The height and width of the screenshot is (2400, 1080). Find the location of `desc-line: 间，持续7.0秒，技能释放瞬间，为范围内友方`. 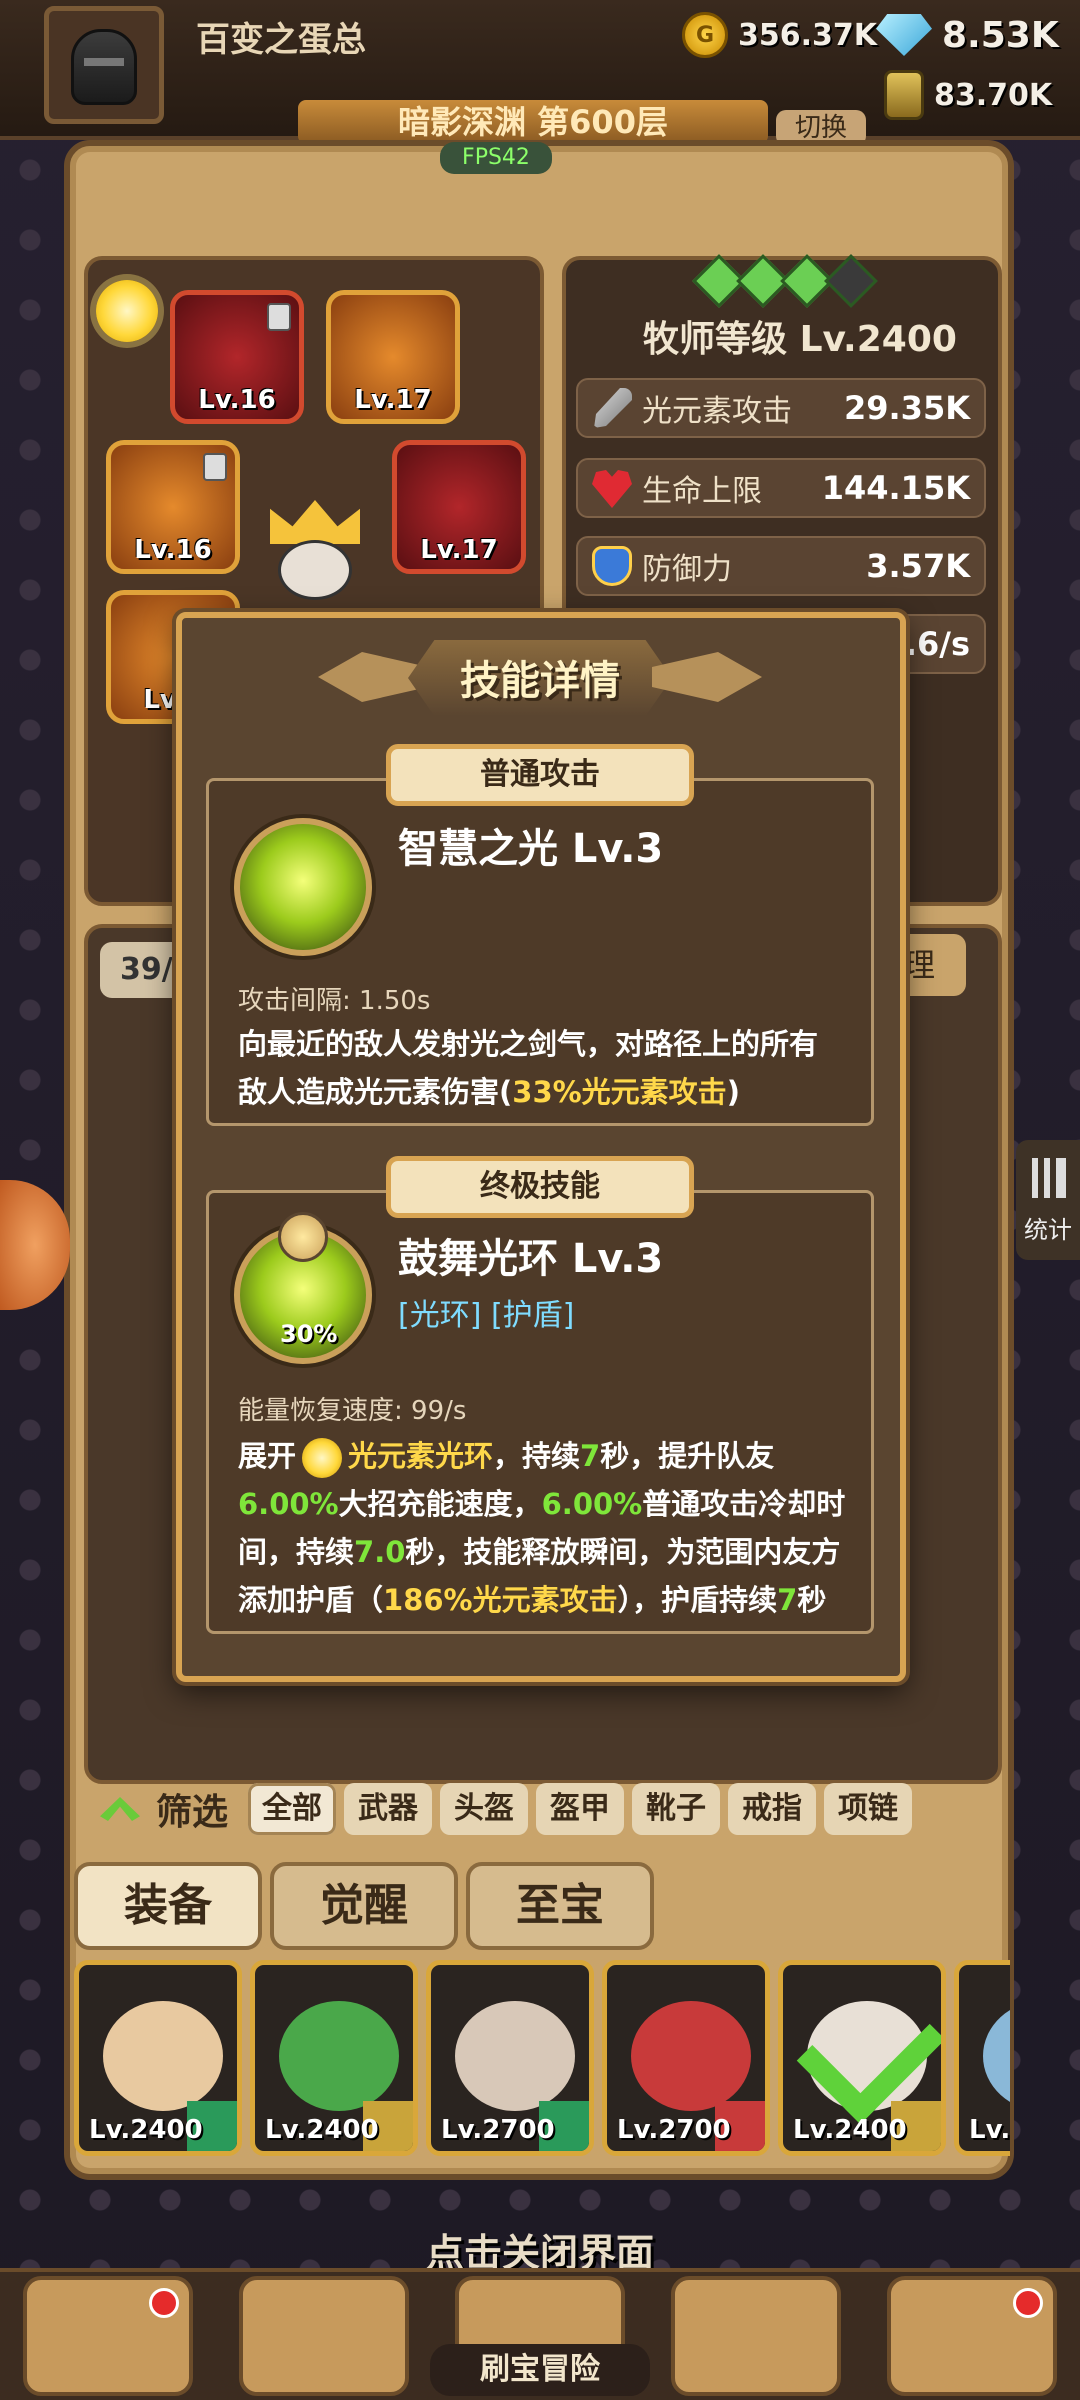

desc-line: 间，持续7.0秒，技能释放瞬间，为范围内友方 is located at coordinates (553, 1552).